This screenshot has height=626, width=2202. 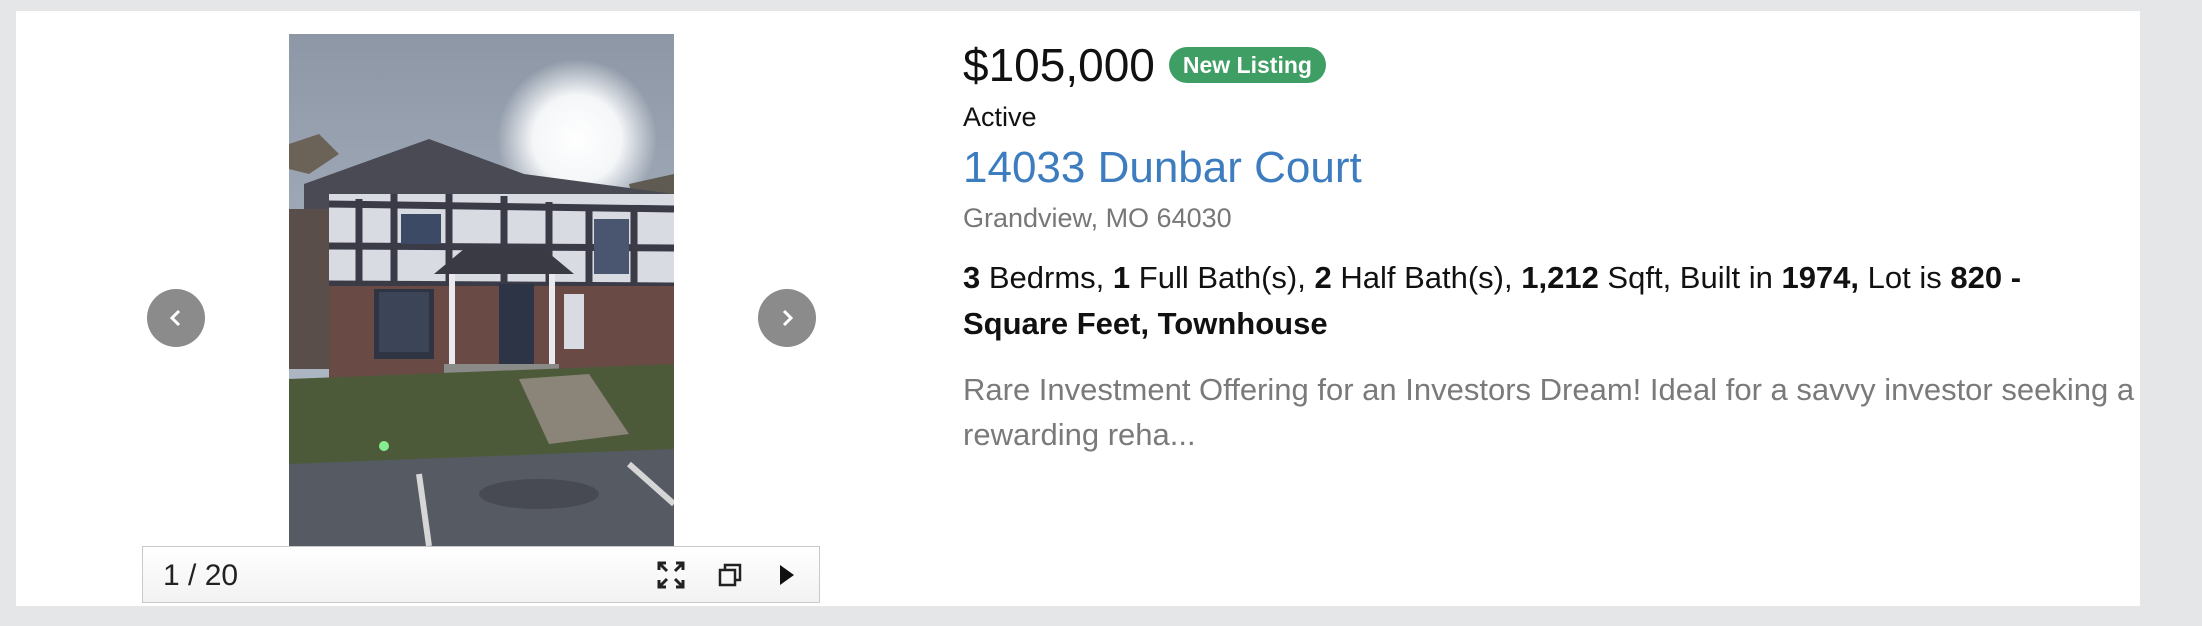 What do you see at coordinates (671, 575) in the screenshot?
I see `fullscreen-icon` at bounding box center [671, 575].